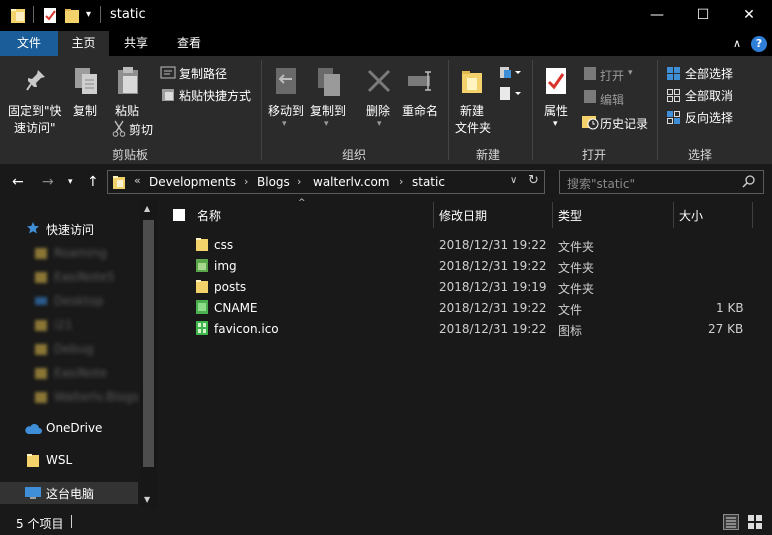 The height and width of the screenshot is (535, 772). I want to click on file-name: CNAME, so click(236, 308).